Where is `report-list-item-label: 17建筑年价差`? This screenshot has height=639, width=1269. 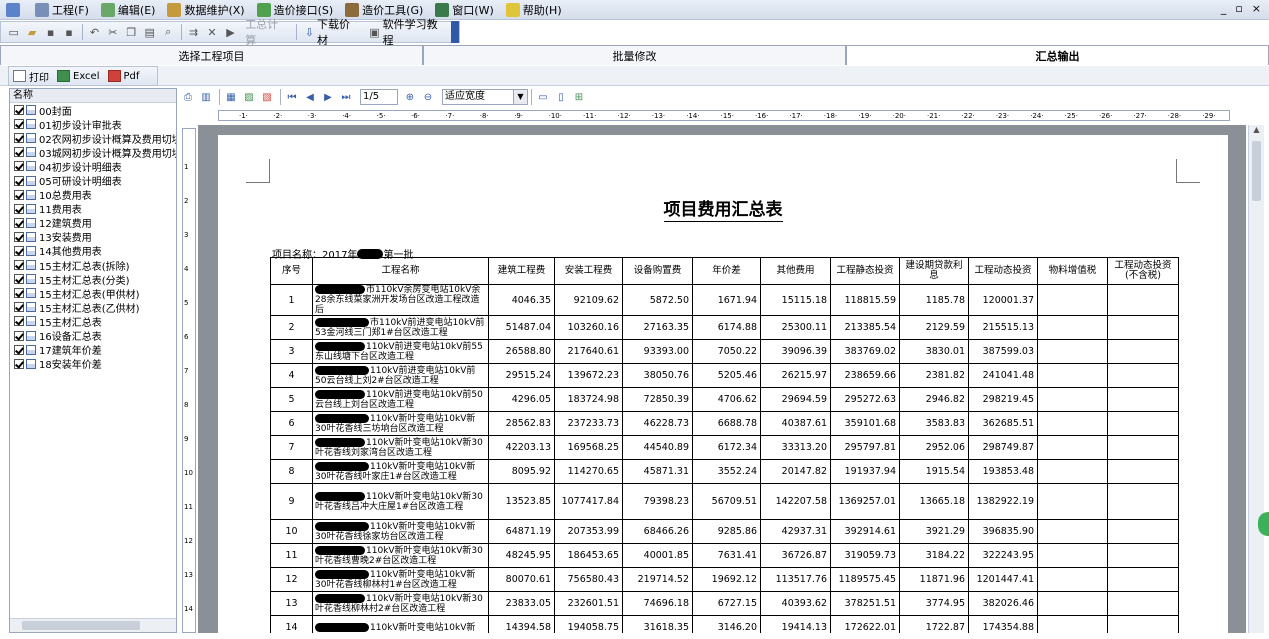
report-list-item-label: 17建筑年价差 is located at coordinates (70, 351).